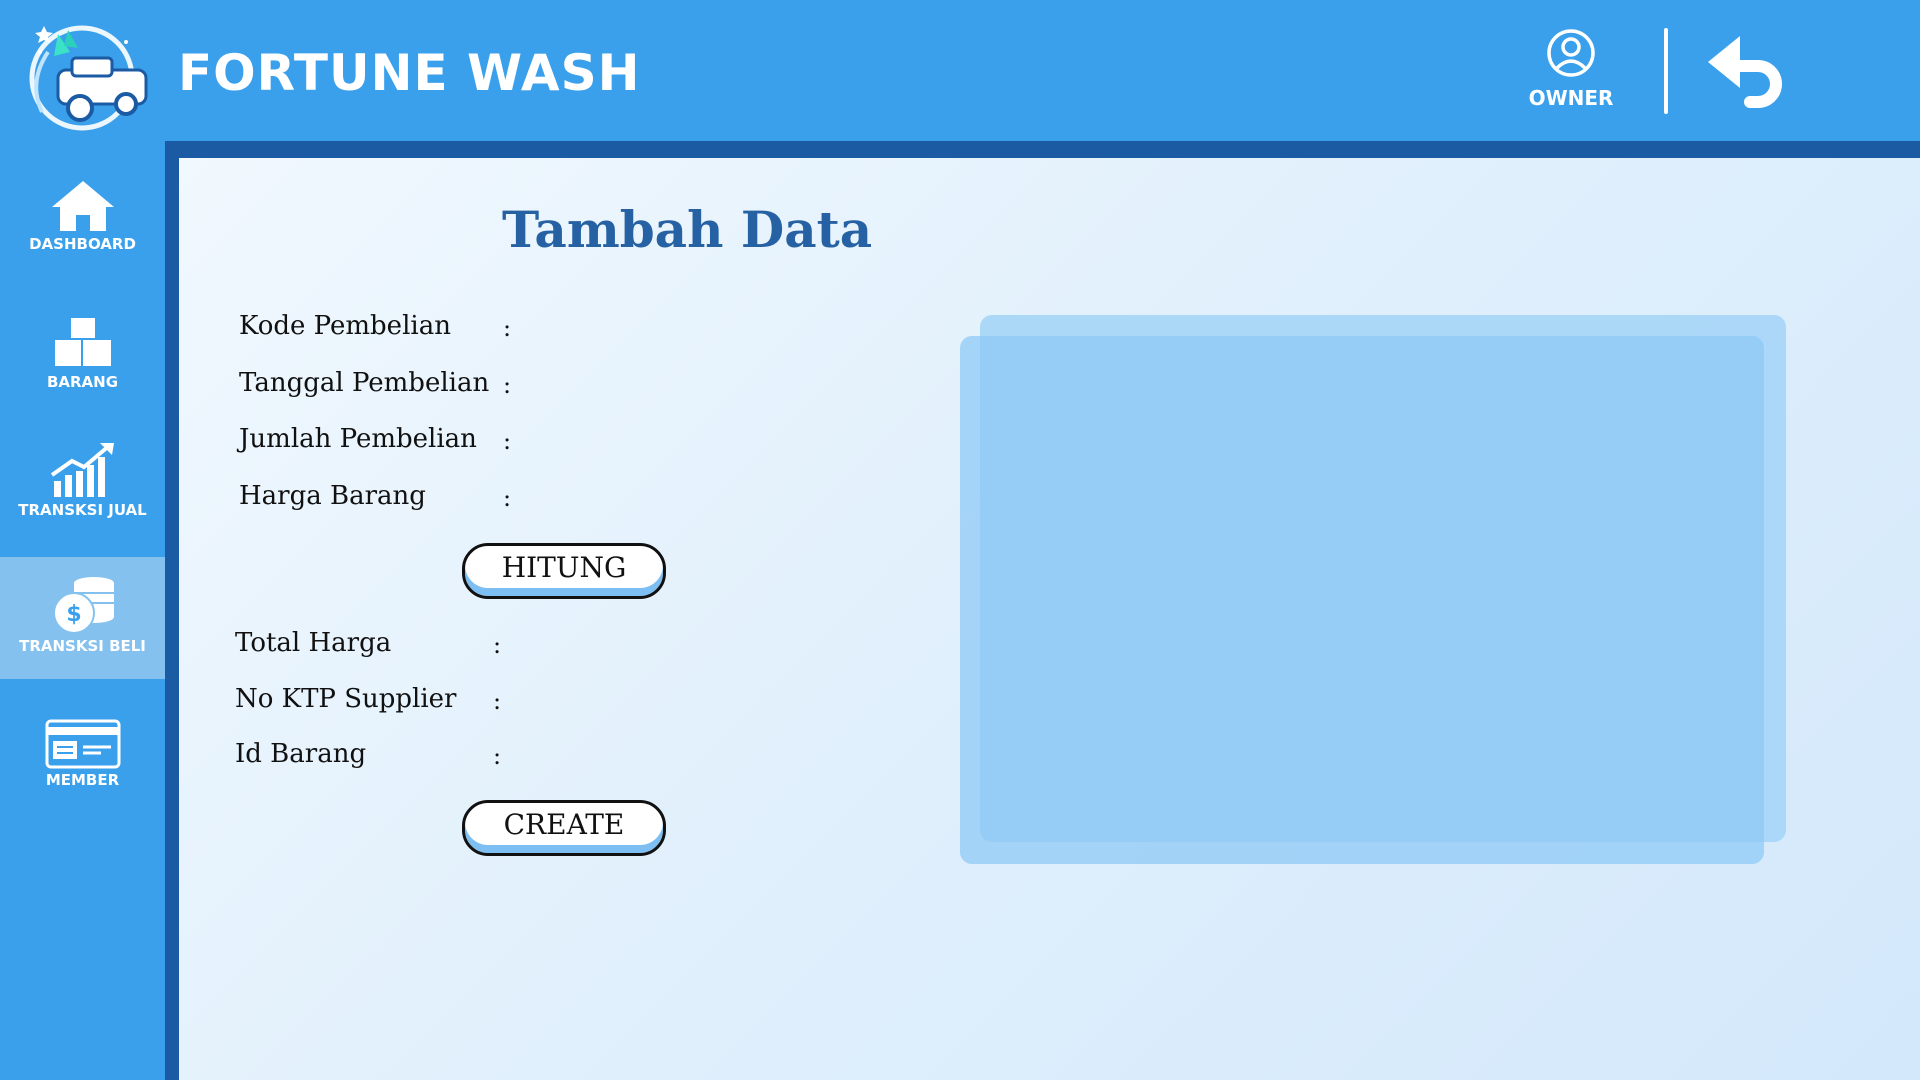  What do you see at coordinates (358, 439) in the screenshot?
I see `jumlah-pembelian-label: Jumlah Pembelian` at bounding box center [358, 439].